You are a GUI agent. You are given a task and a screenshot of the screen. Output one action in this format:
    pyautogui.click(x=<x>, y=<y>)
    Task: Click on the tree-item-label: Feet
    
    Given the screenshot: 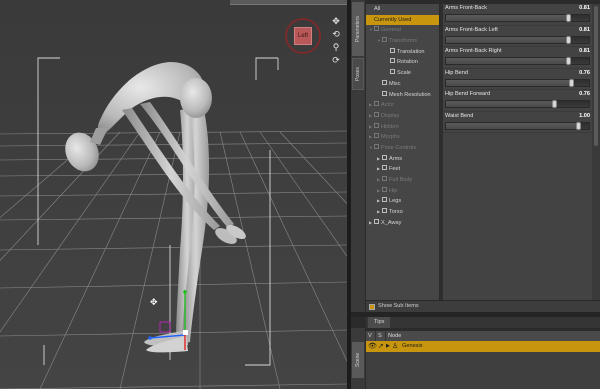 What is the action you would take?
    pyautogui.click(x=395, y=169)
    